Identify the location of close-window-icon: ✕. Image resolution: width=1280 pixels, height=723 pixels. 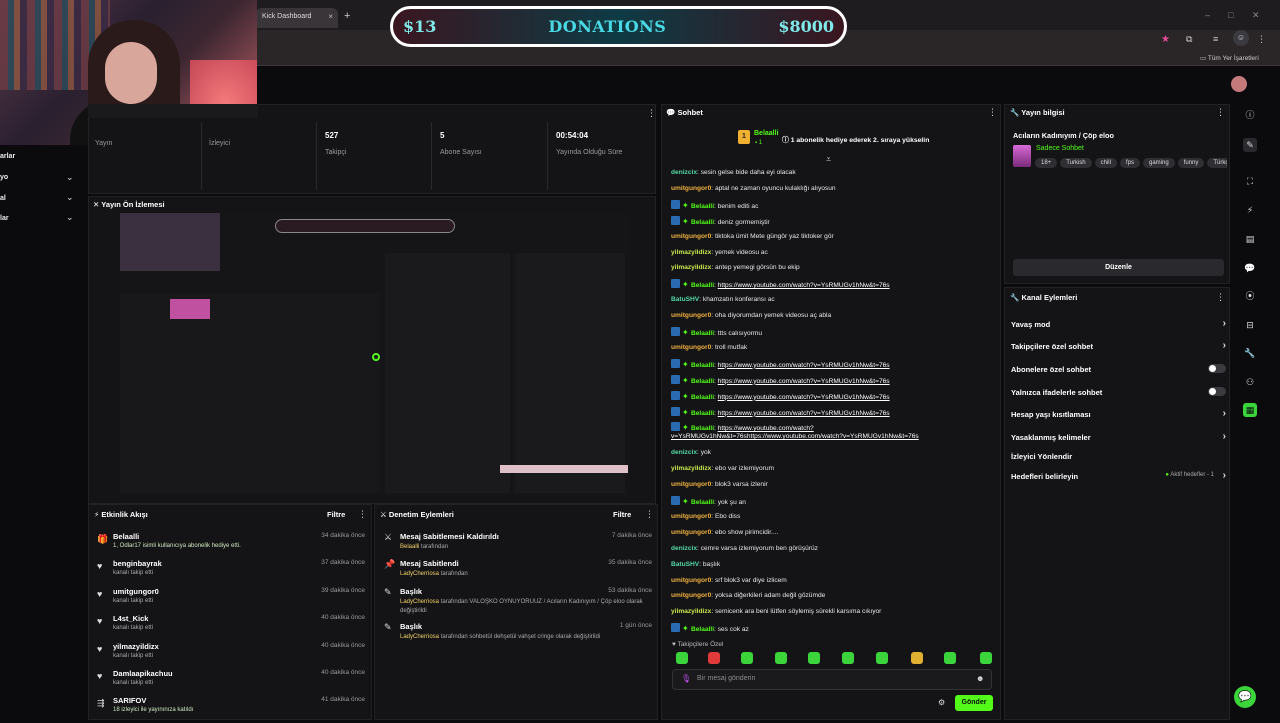
(1256, 15).